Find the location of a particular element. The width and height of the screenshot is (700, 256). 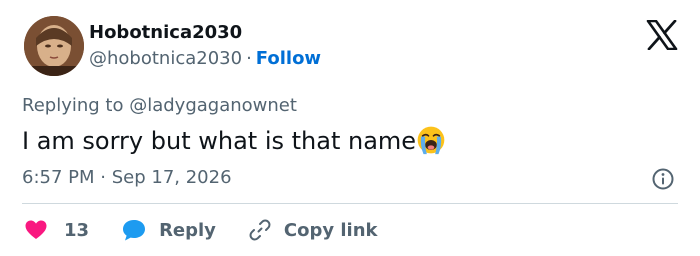

copy-link-label: Copy link is located at coordinates (330, 230).